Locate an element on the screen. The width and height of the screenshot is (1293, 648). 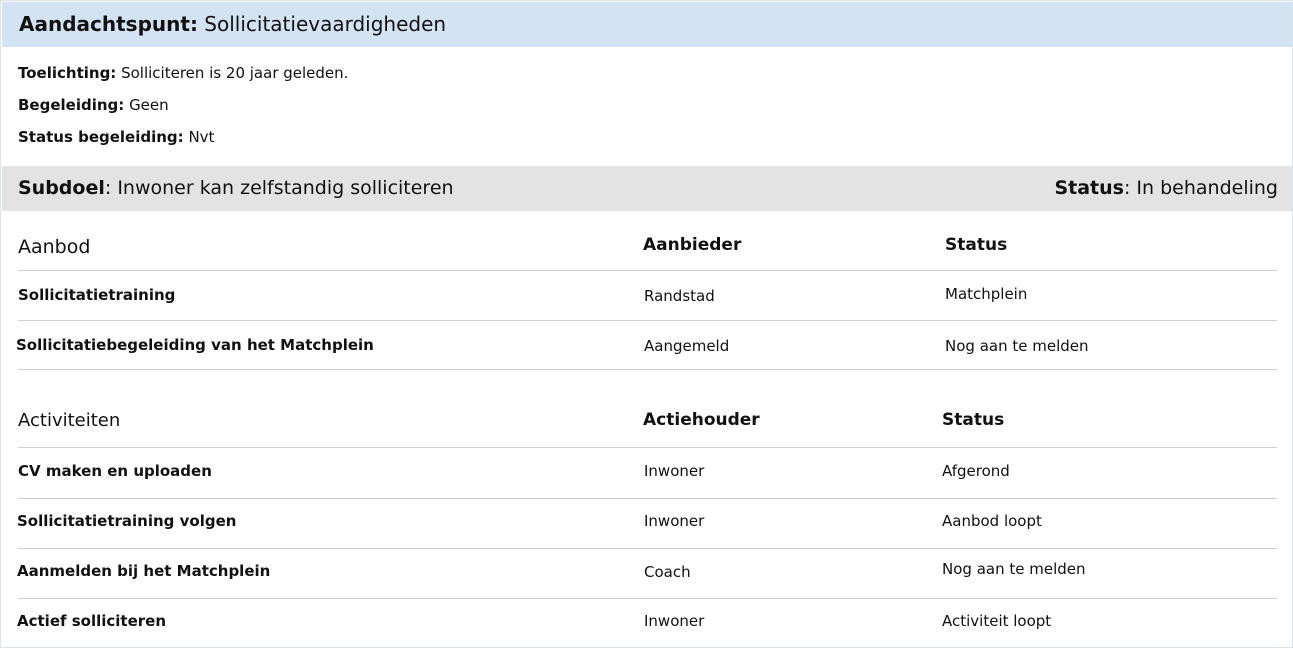
activiteiten-status-header: Status is located at coordinates (973, 420).